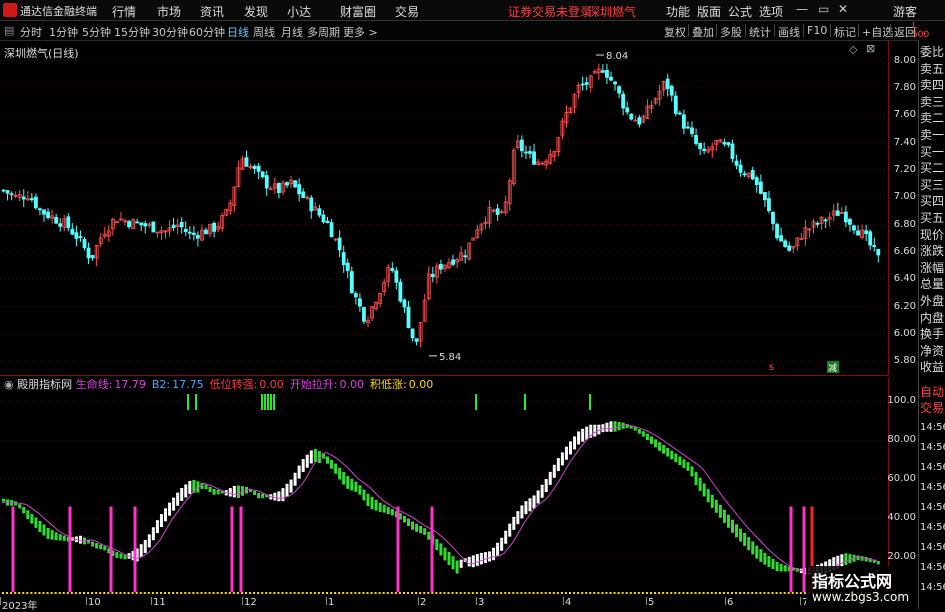 The width and height of the screenshot is (945, 612). Describe the element at coordinates (845, 32) in the screenshot. I see `tool-mark: 标记` at that location.